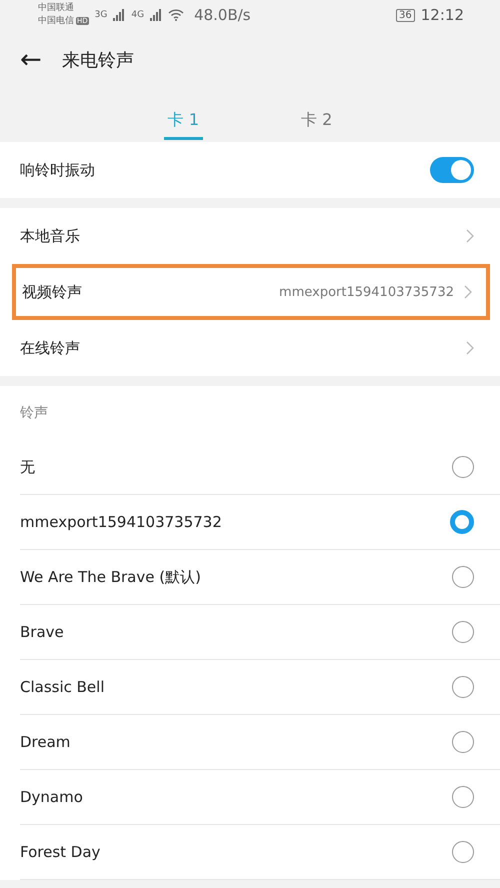 The image size is (500, 888). Describe the element at coordinates (442, 15) in the screenshot. I see `clock: 12:12` at that location.